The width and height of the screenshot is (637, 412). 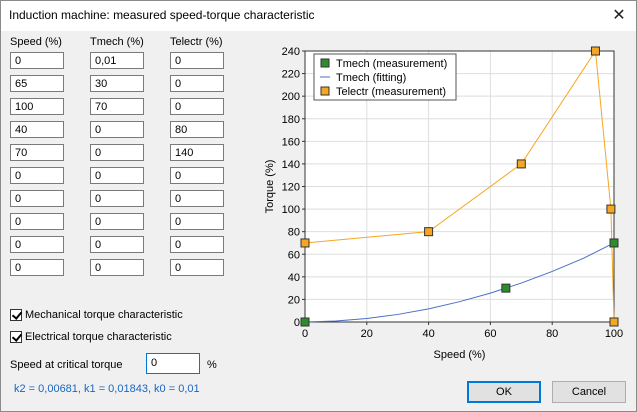 What do you see at coordinates (294, 233) in the screenshot?
I see `y-tick-label: 80` at bounding box center [294, 233].